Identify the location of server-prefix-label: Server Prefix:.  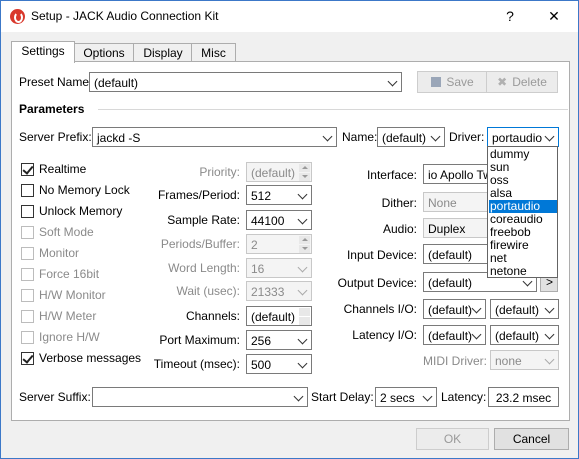
(55, 137).